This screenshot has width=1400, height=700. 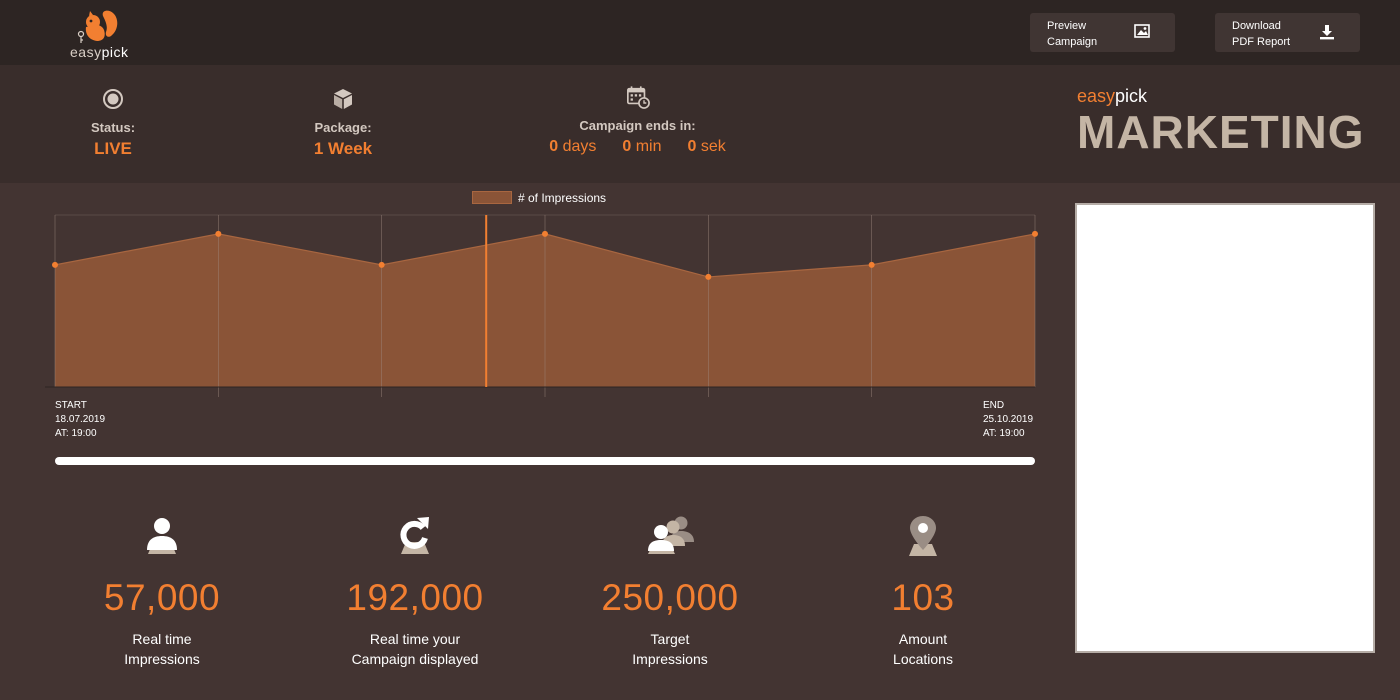 What do you see at coordinates (1225, 428) in the screenshot?
I see `campaign-preview-panel` at bounding box center [1225, 428].